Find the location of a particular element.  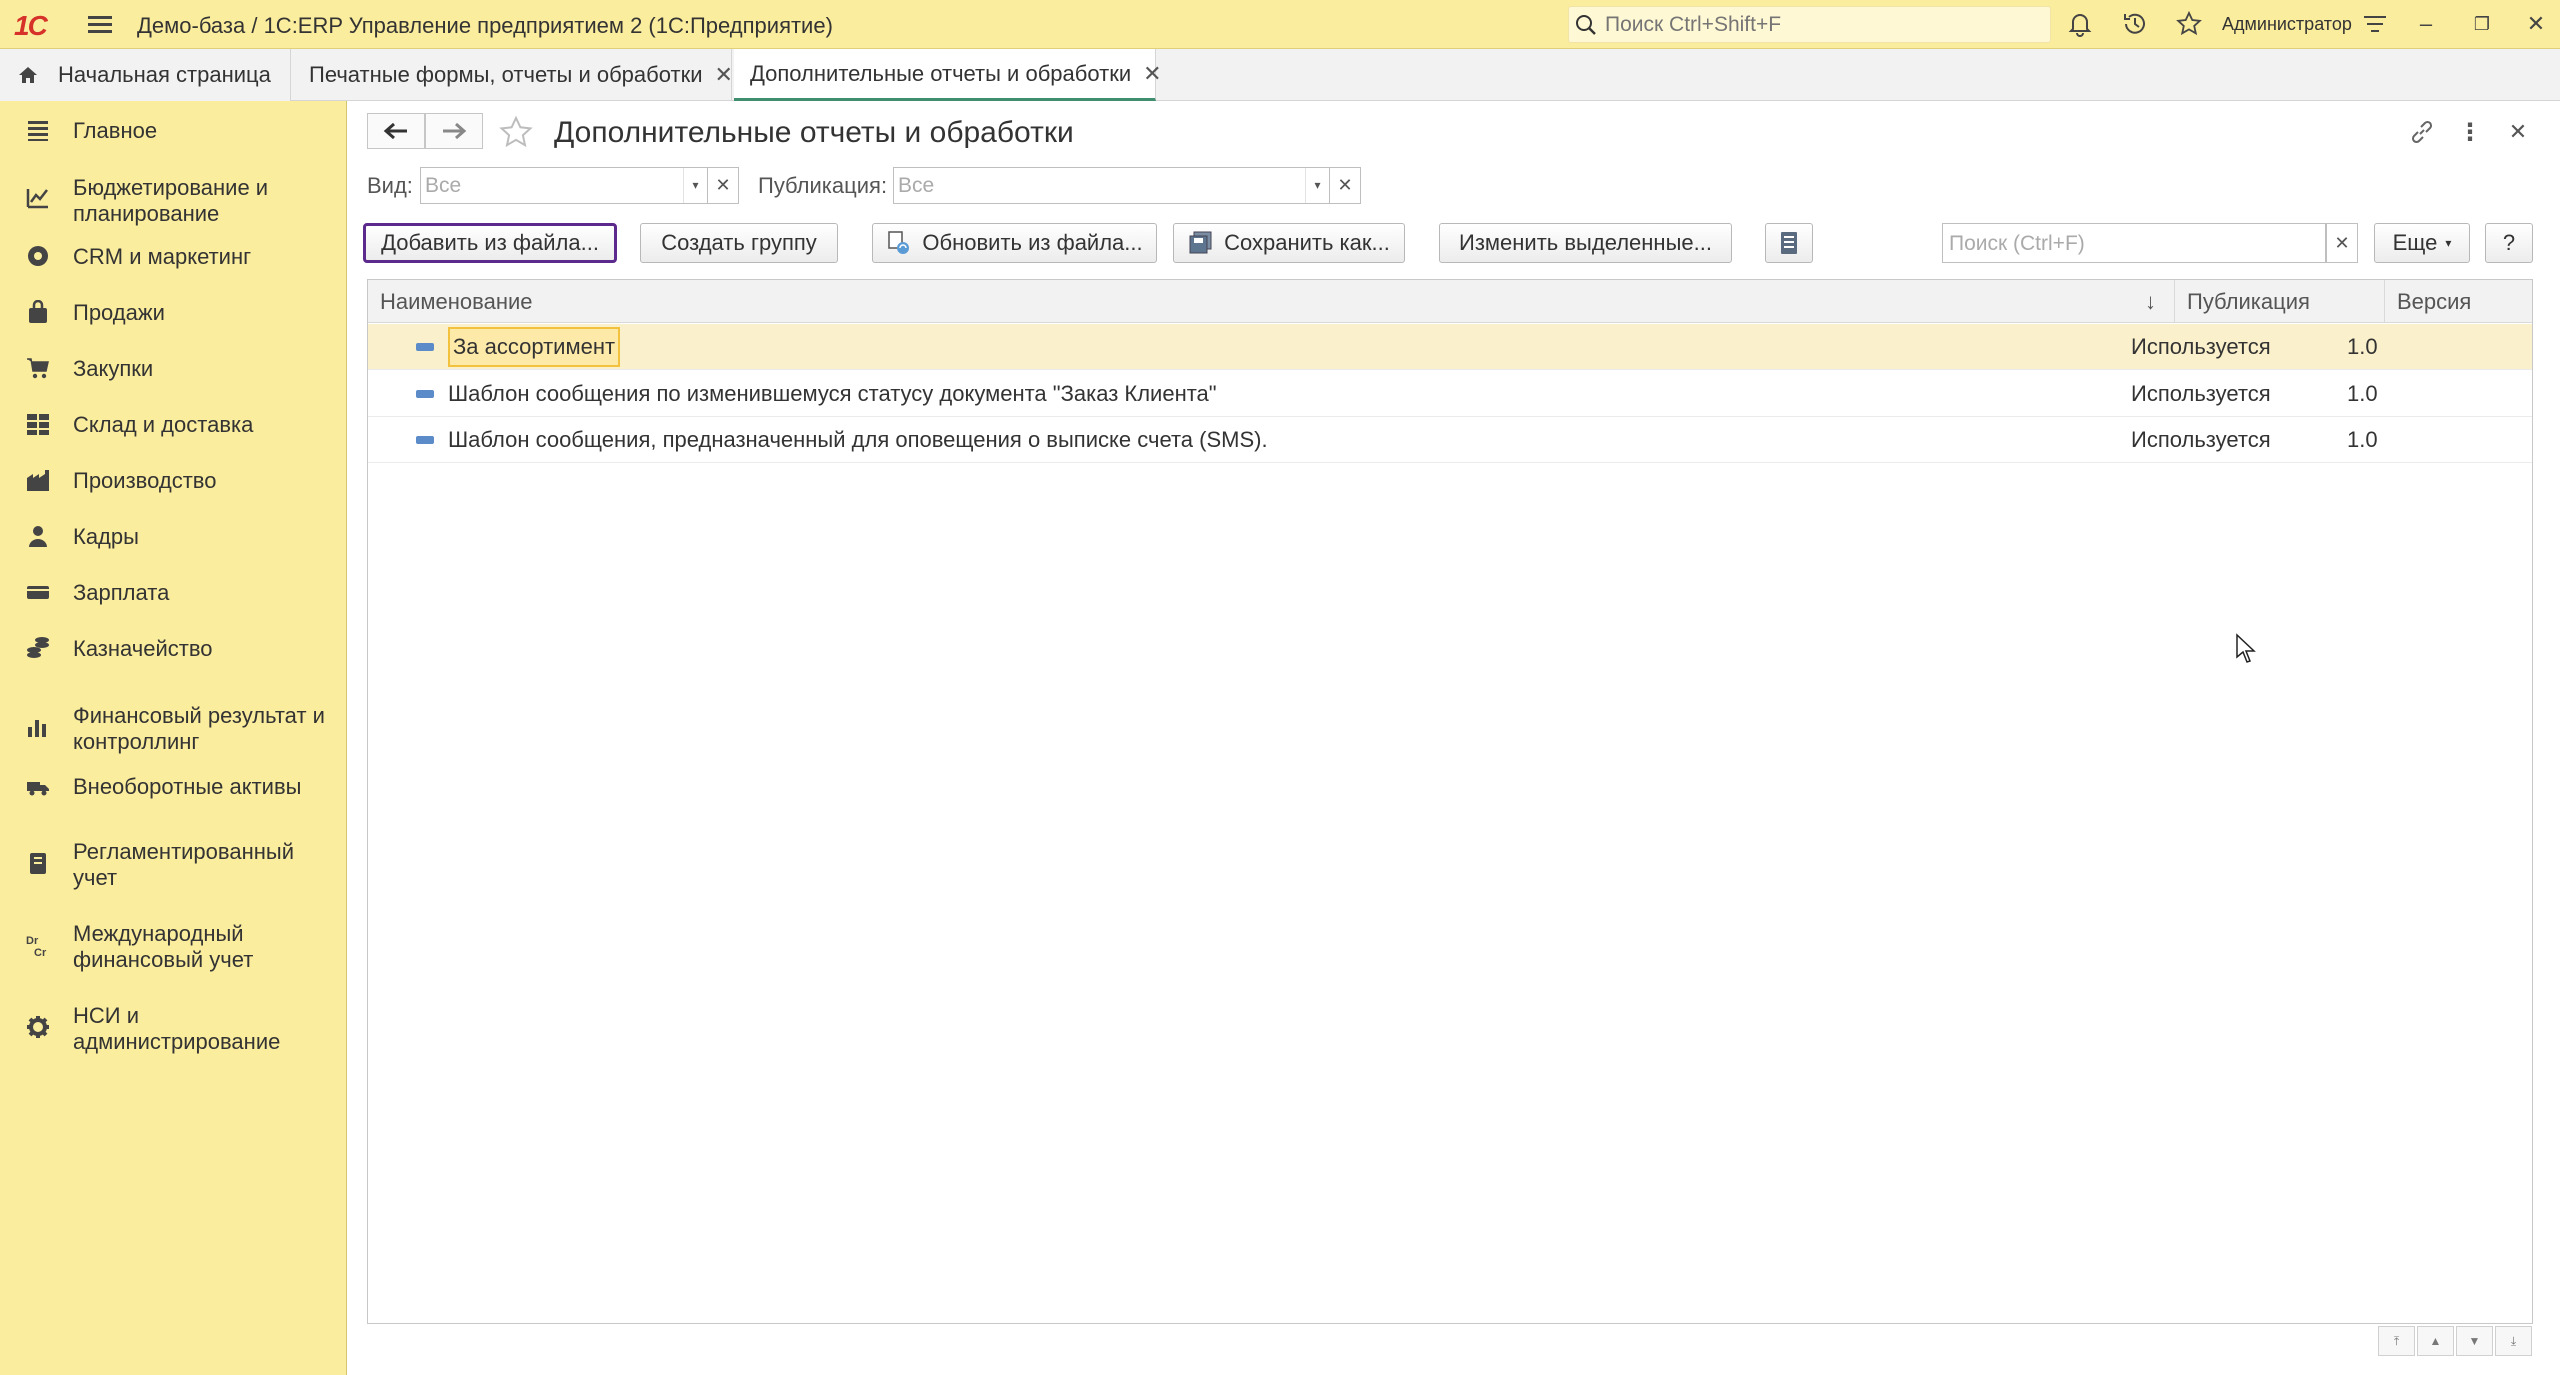

sidebar-item-sales: Продажи is located at coordinates (173, 317).